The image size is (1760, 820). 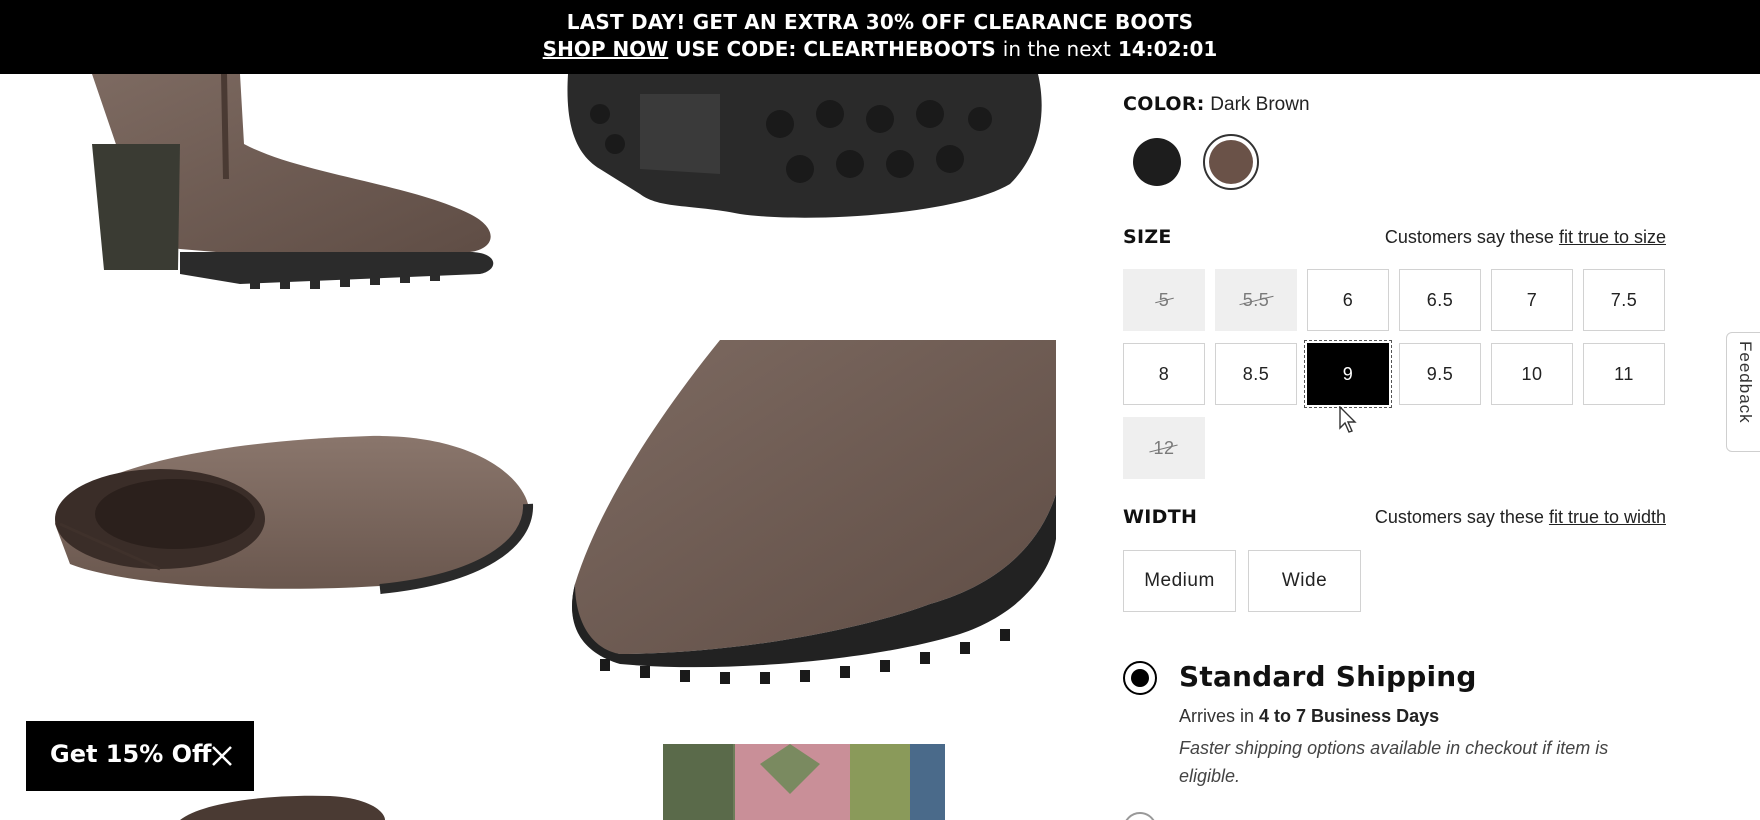 I want to click on size-option-label: 8, so click(x=1164, y=373).